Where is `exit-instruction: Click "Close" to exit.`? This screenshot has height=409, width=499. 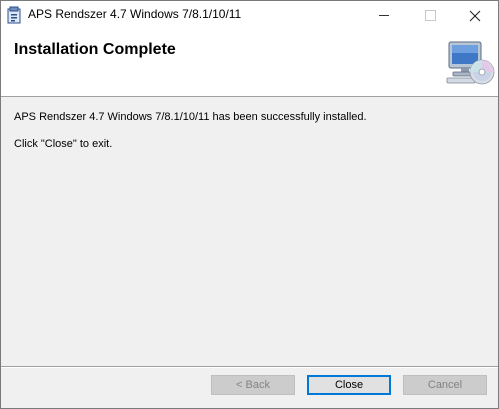 exit-instruction: Click "Close" to exit. is located at coordinates (63, 144).